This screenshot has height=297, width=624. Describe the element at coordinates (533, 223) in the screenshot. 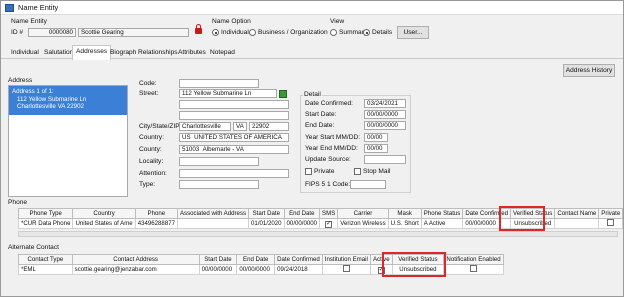

I see `phone-cell-verified: Unsubscribed` at that location.